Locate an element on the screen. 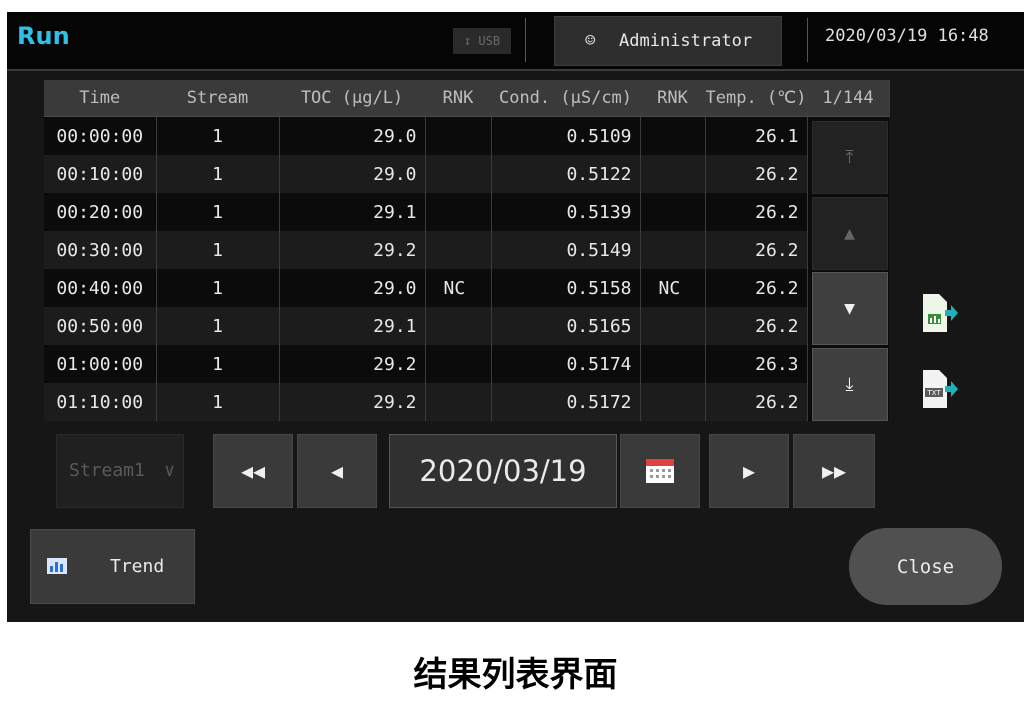 The image size is (1031, 720). window-title: Run is located at coordinates (43, 36).